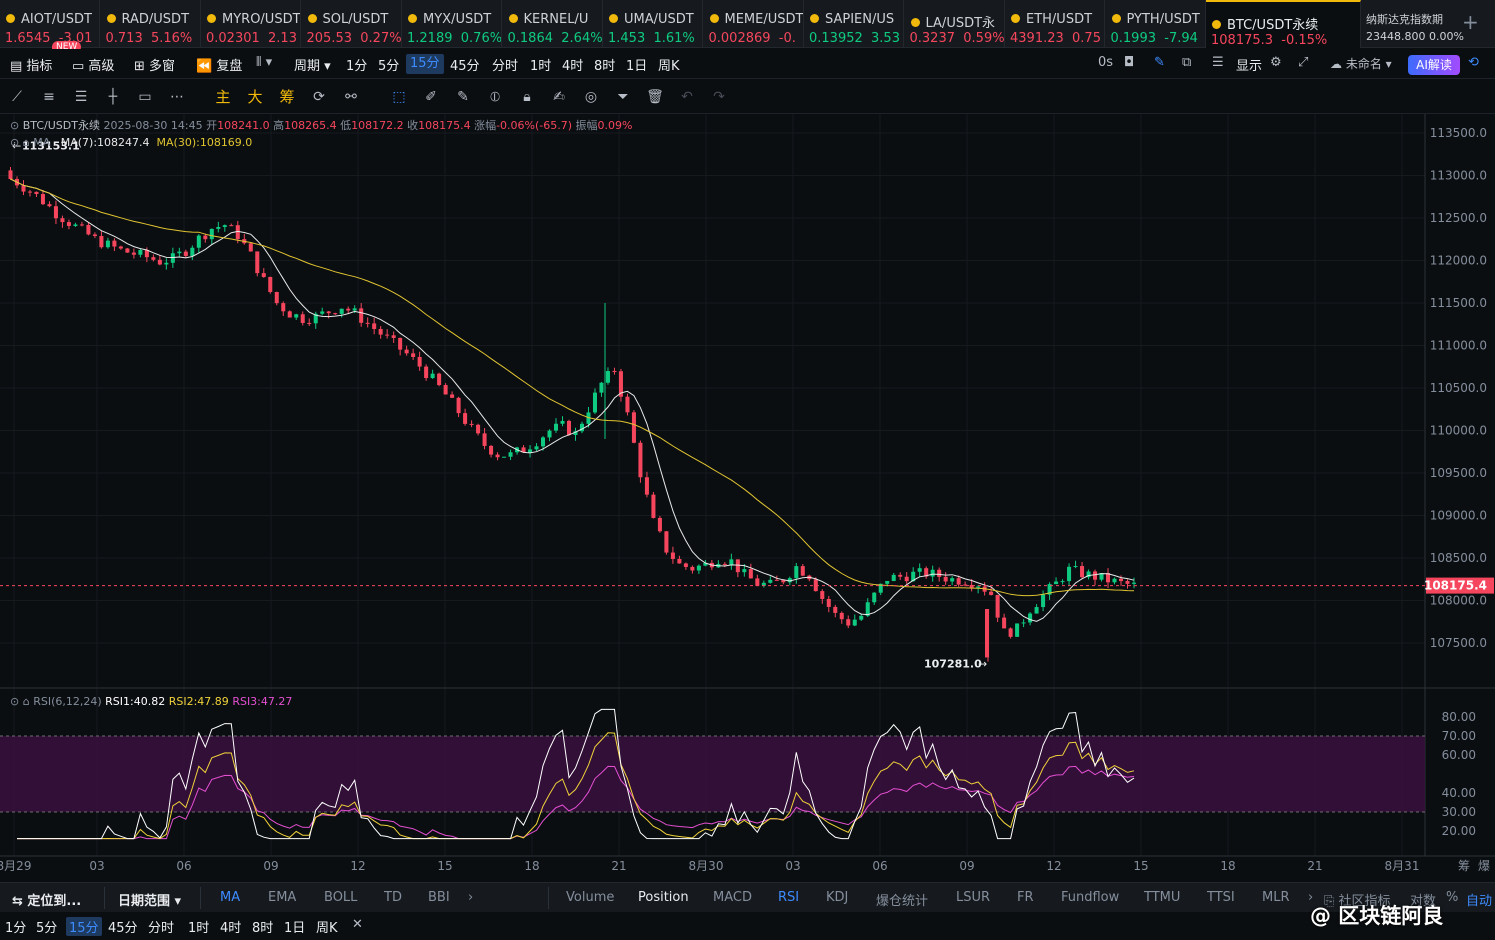 The image size is (1495, 940). I want to click on ma-settings-icon: ⊙ ⌂, so click(20, 142).